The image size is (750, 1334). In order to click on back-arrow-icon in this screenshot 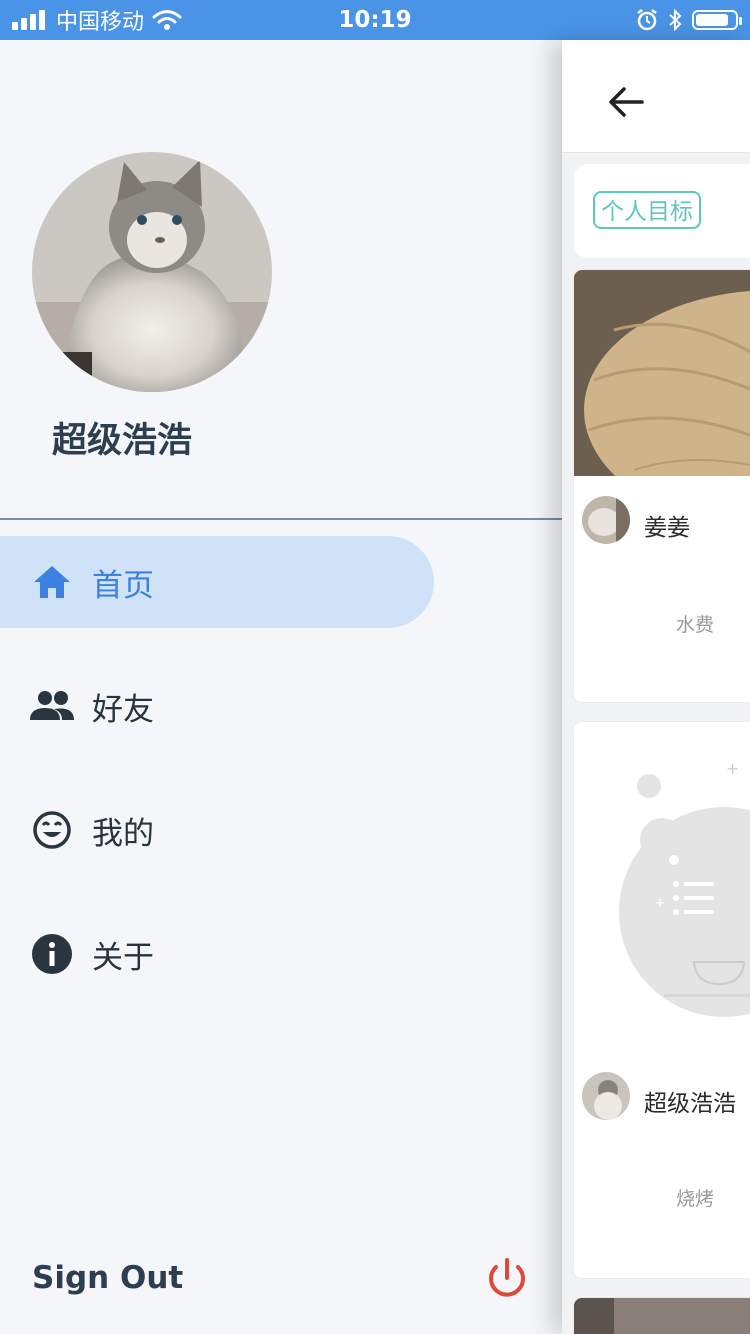, I will do `click(626, 102)`.